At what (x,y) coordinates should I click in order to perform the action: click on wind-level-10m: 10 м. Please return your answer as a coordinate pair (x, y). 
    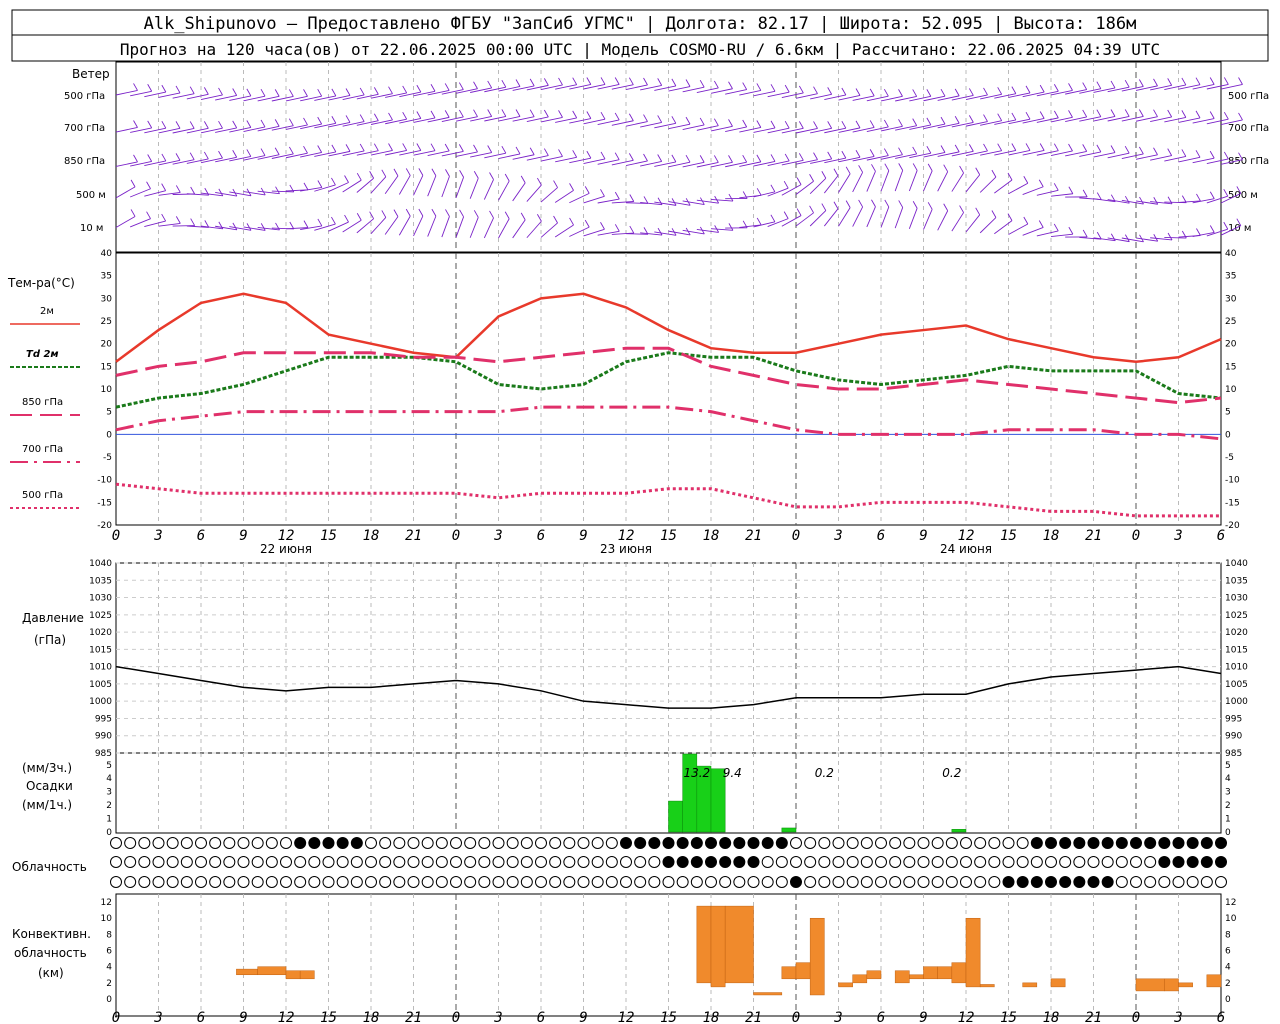
    Looking at the image, I should click on (91, 228).